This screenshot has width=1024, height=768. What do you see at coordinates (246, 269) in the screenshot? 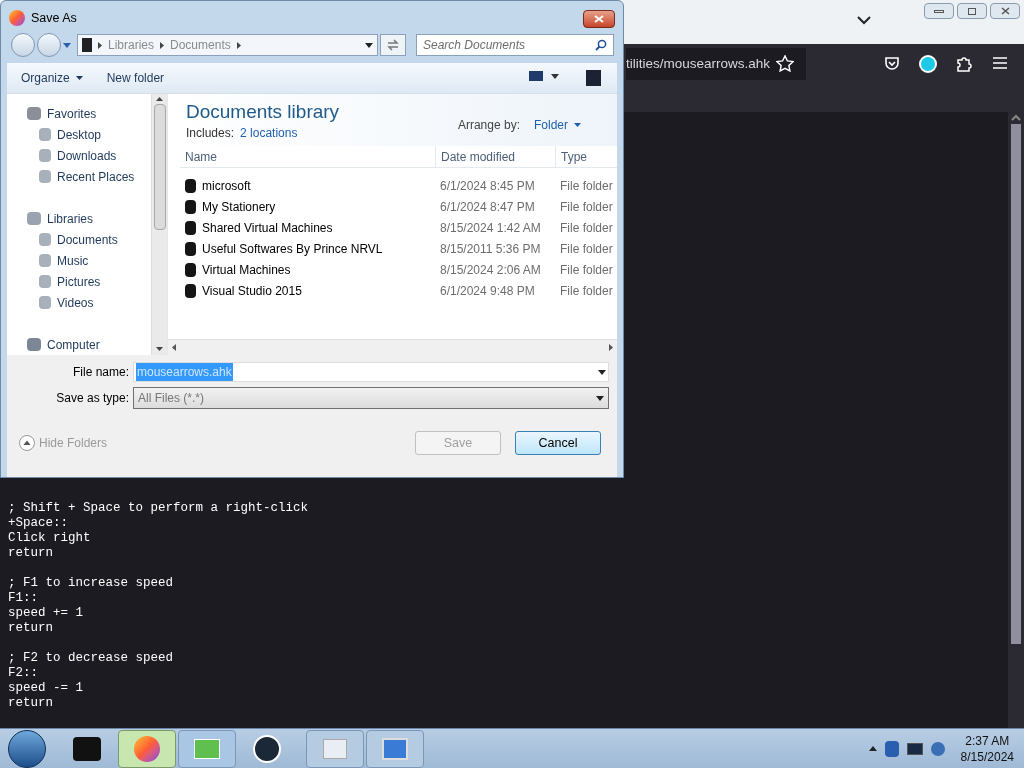
I see `file-name: Virtual Machines` at bounding box center [246, 269].